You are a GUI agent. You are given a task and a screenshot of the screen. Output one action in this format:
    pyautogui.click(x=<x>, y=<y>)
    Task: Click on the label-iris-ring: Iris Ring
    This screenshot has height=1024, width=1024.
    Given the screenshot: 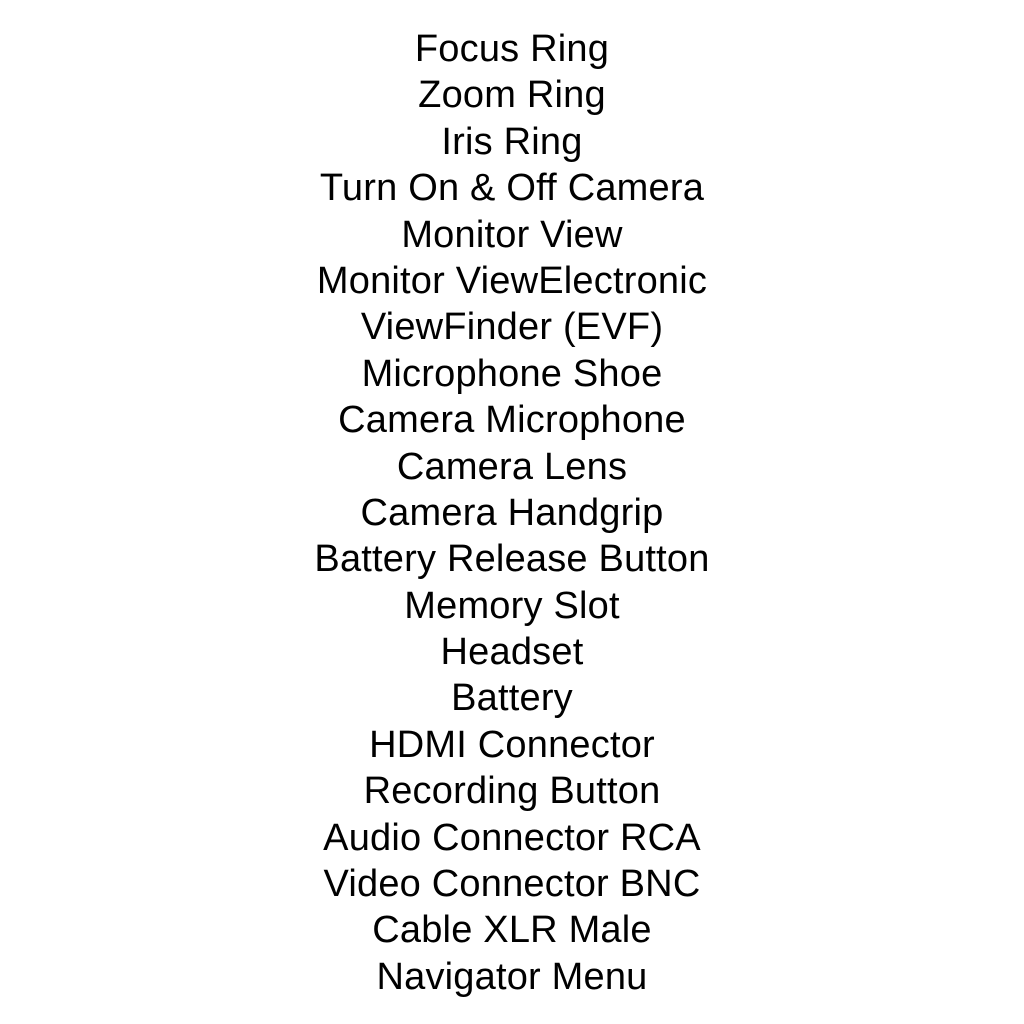 What is the action you would take?
    pyautogui.click(x=512, y=141)
    